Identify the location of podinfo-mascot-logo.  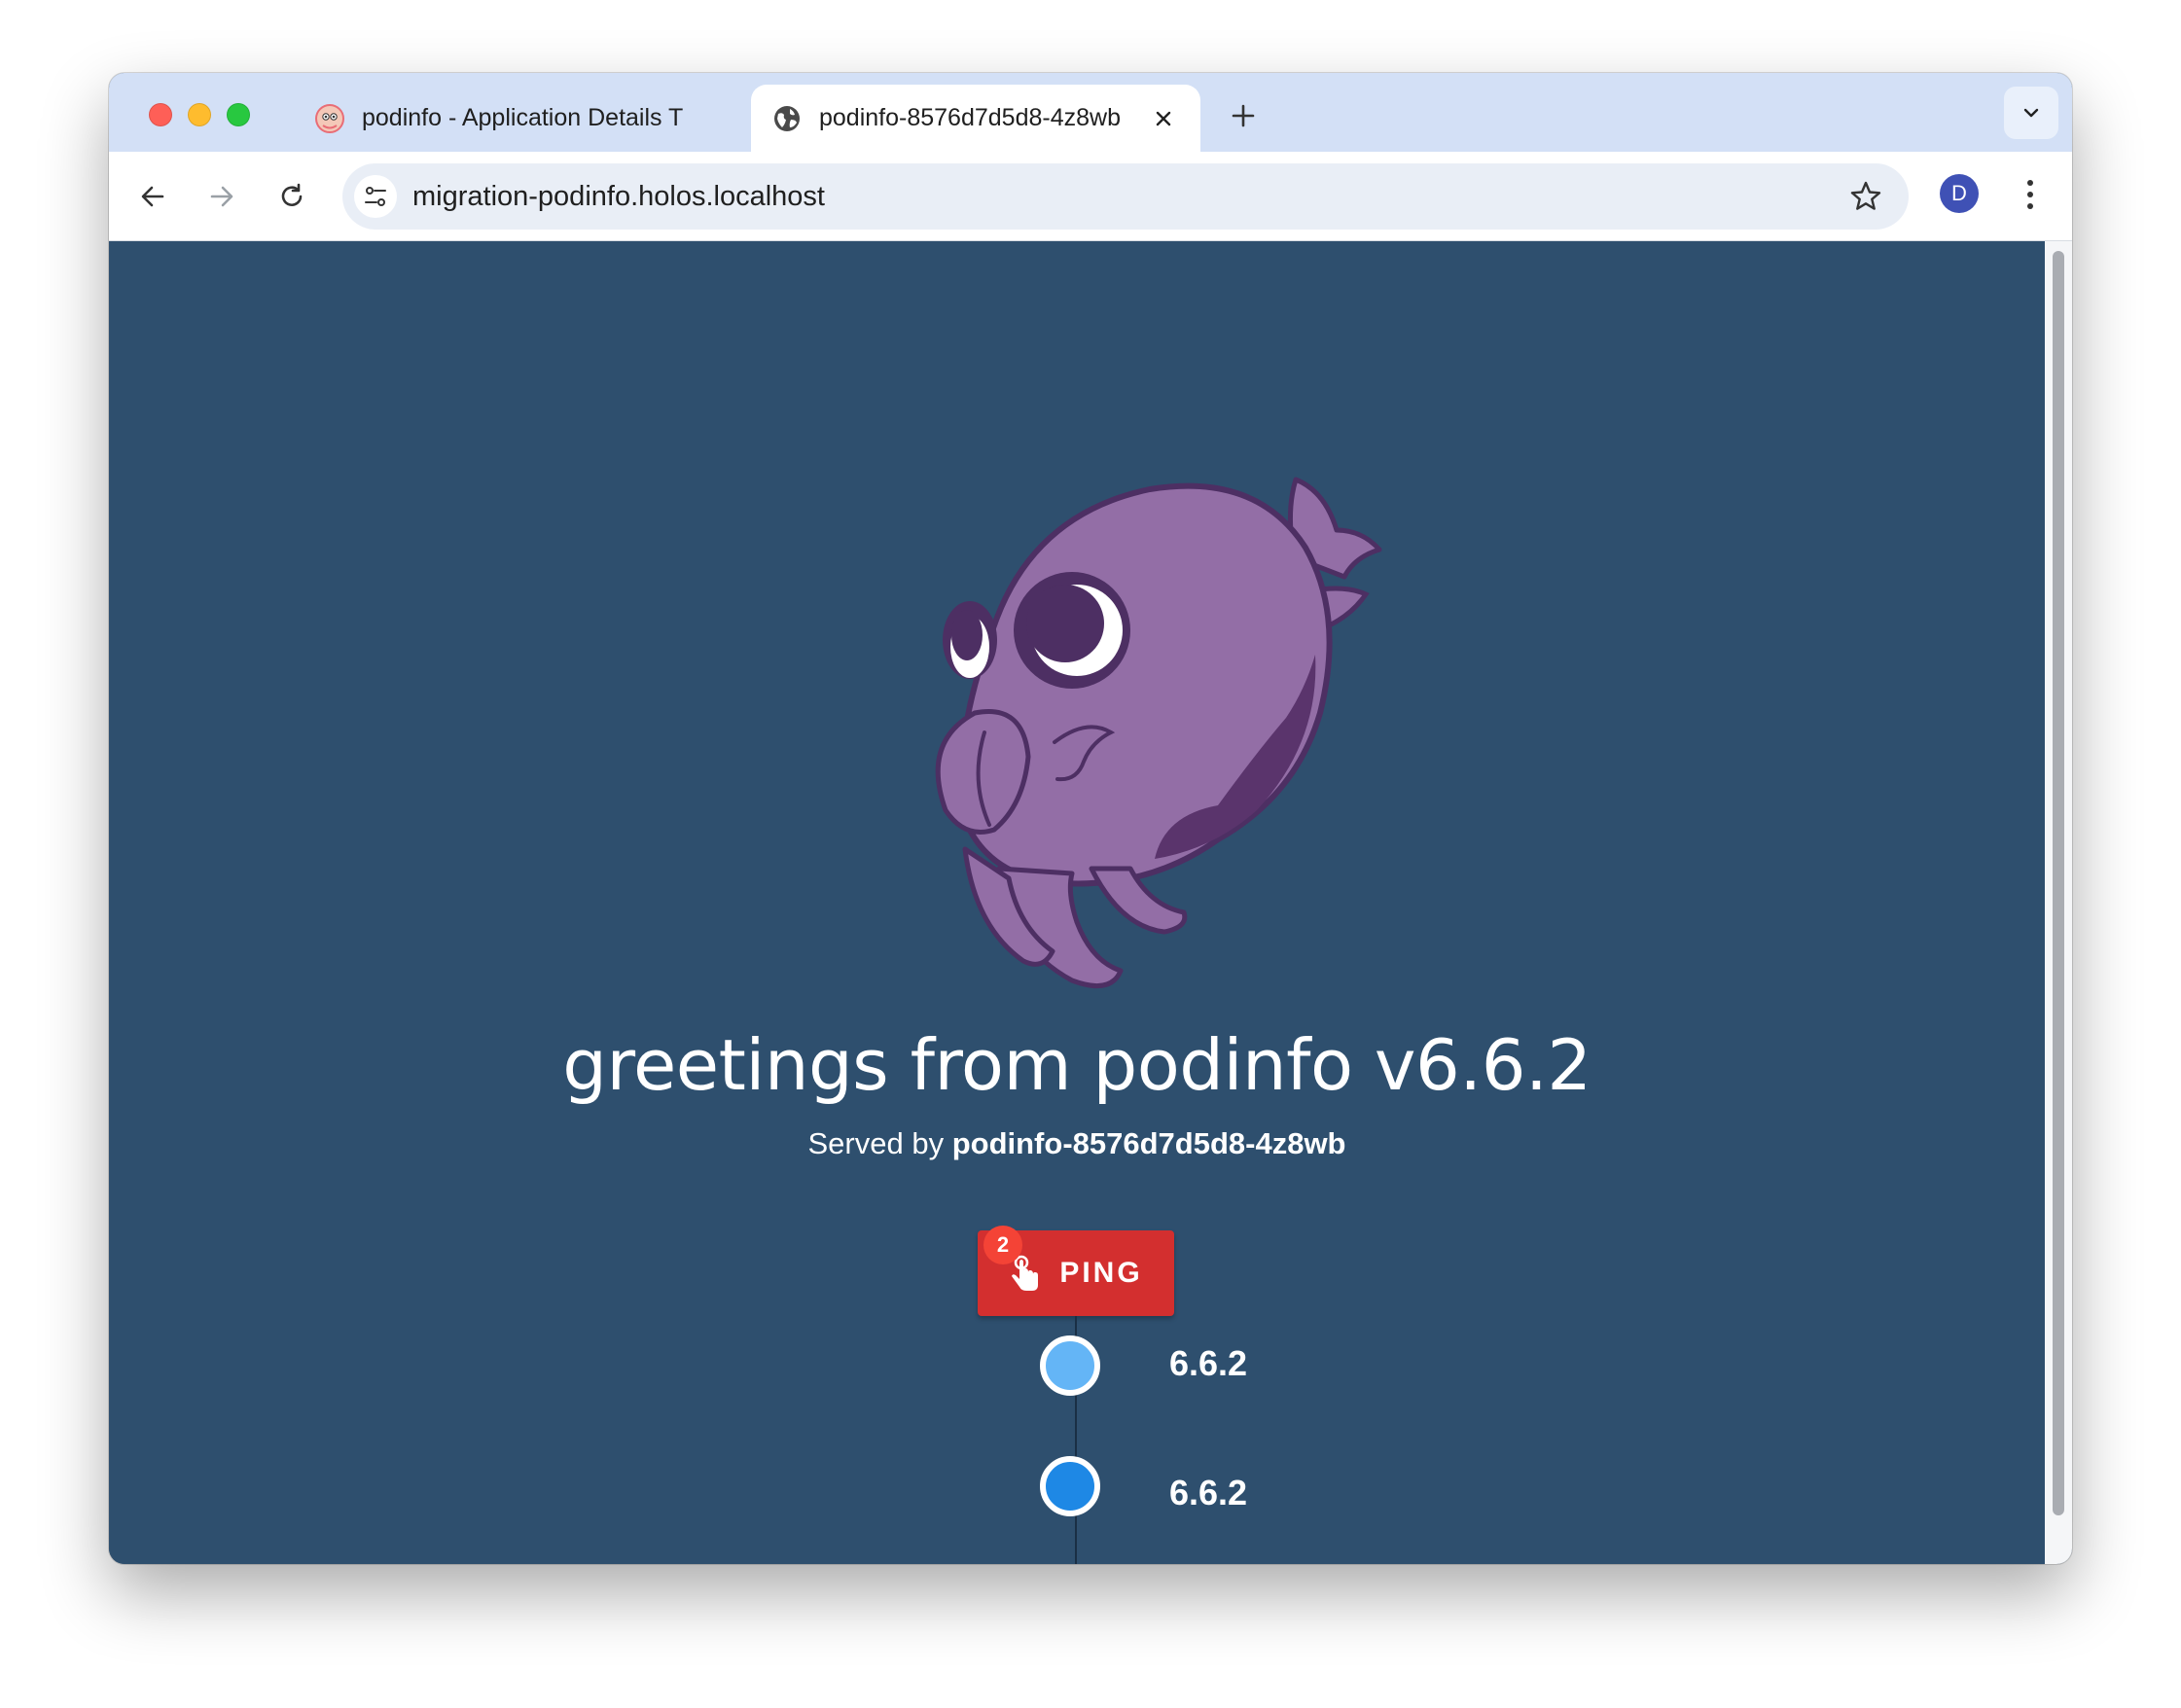
(1158, 733).